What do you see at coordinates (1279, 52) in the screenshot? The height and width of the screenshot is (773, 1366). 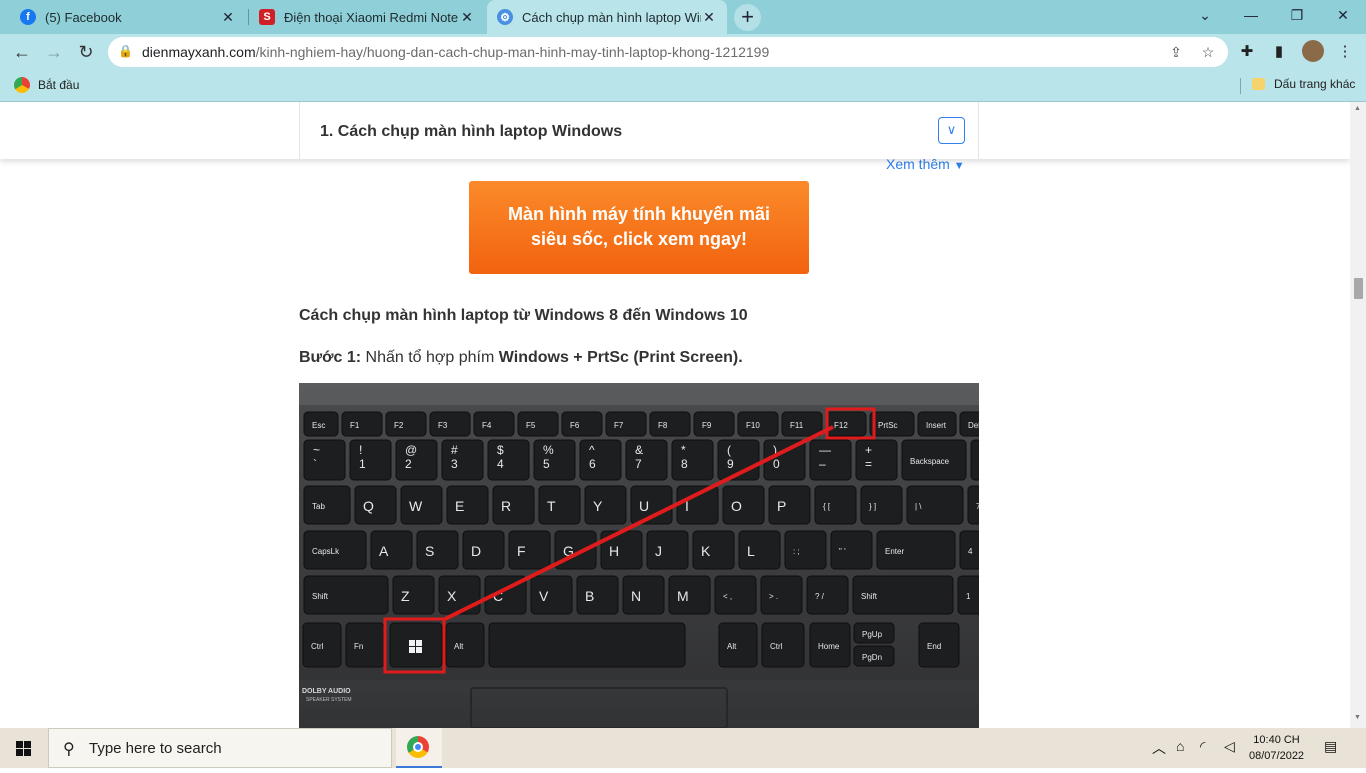 I see `side-panel-icon: ▮` at bounding box center [1279, 52].